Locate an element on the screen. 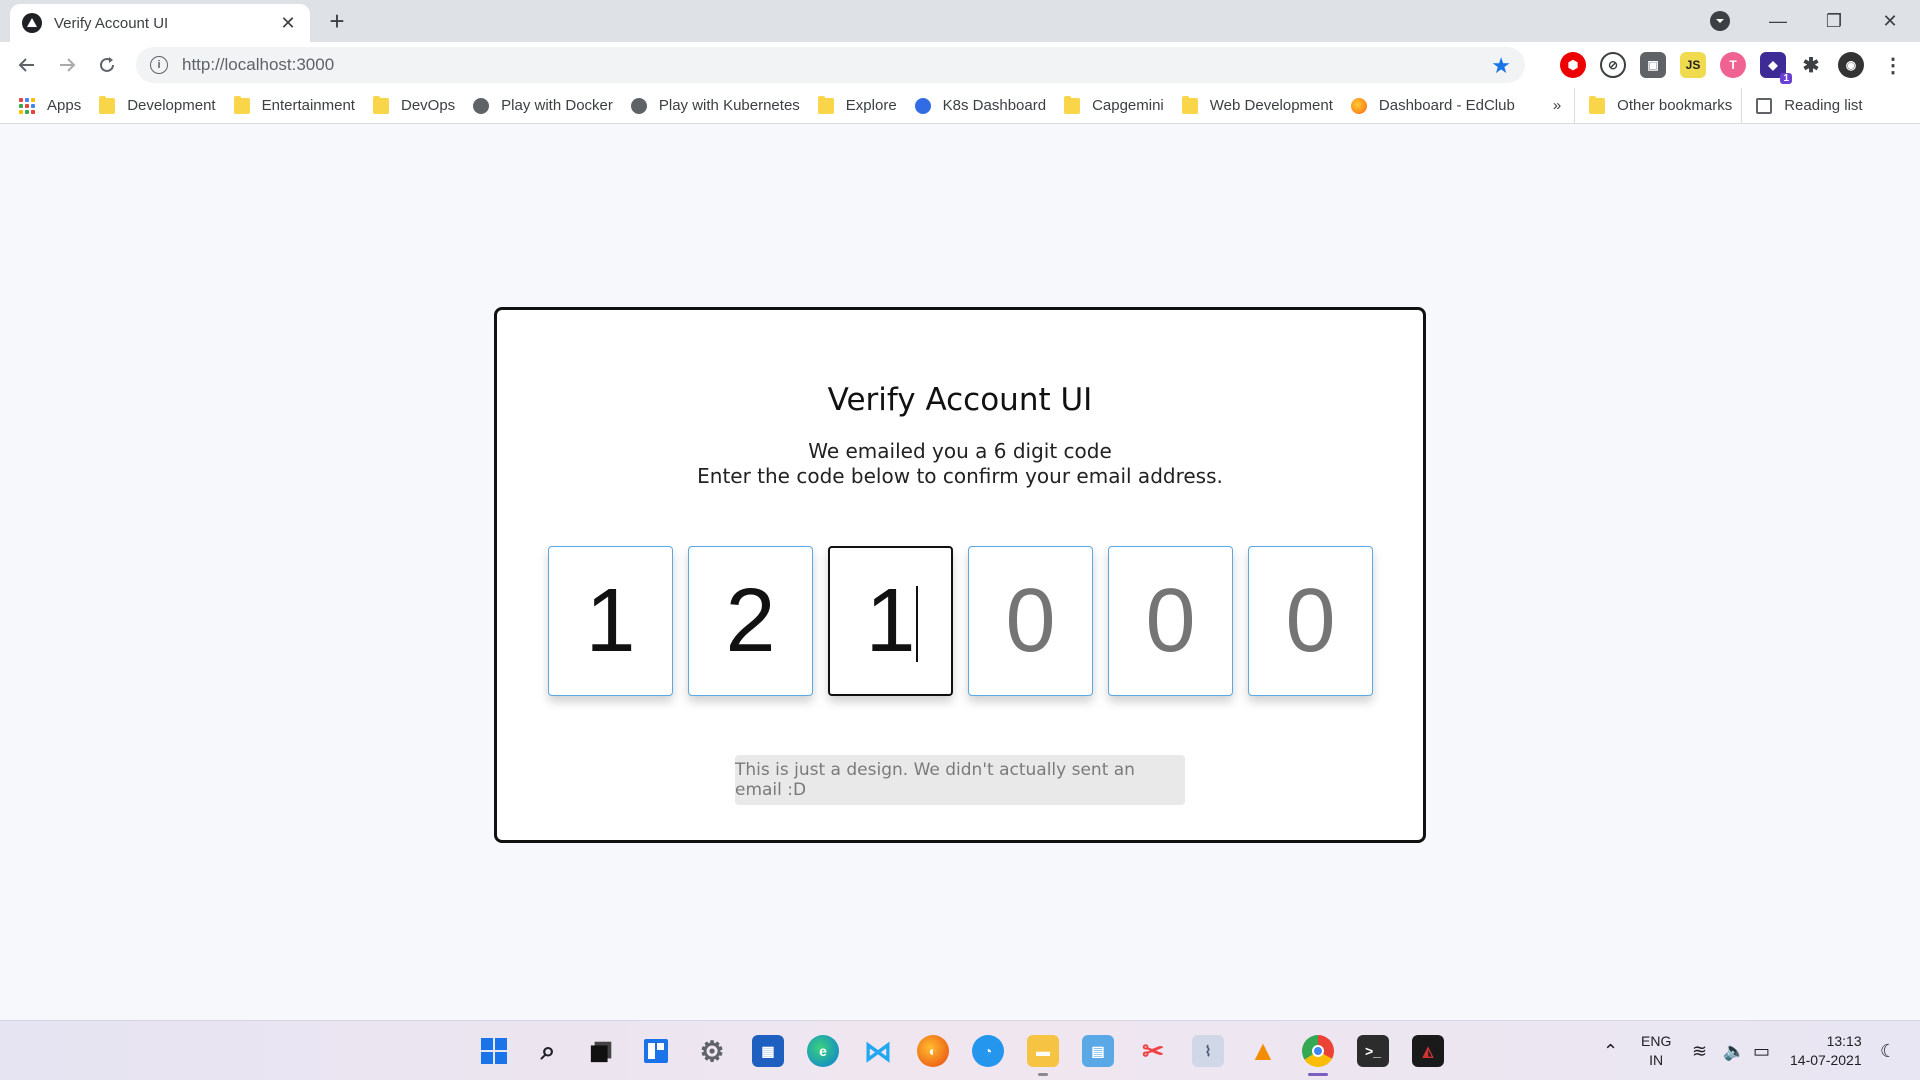 The image size is (1920, 1080). code-digit-5: 0 is located at coordinates (1170, 621).